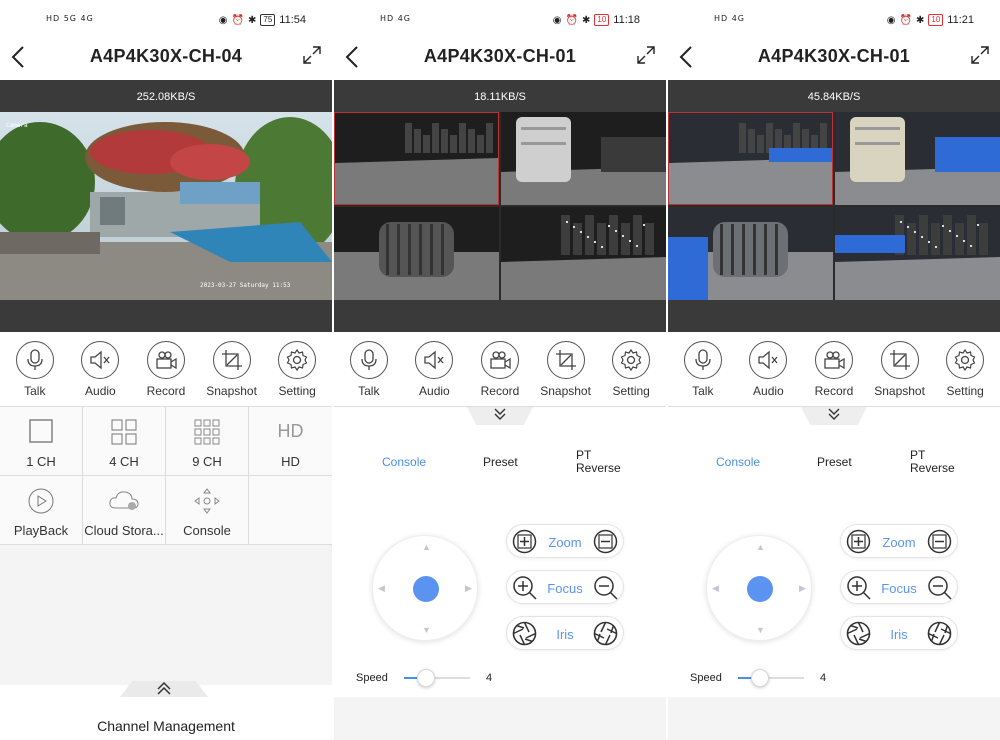 The width and height of the screenshot is (1000, 740). Describe the element at coordinates (292, 20) in the screenshot. I see `clock: 11:54` at that location.